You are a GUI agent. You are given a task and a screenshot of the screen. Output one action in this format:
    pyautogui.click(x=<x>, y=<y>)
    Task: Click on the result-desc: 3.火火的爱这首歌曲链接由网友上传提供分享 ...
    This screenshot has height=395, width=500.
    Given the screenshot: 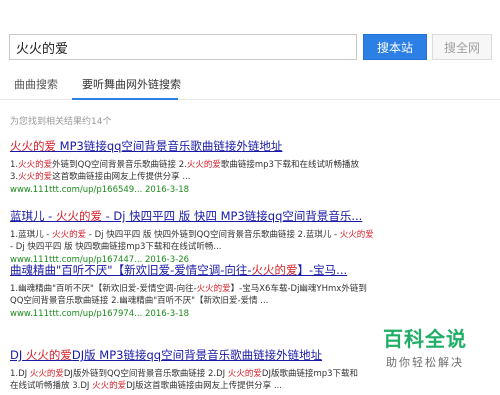 What is the action you would take?
    pyautogui.click(x=250, y=177)
    